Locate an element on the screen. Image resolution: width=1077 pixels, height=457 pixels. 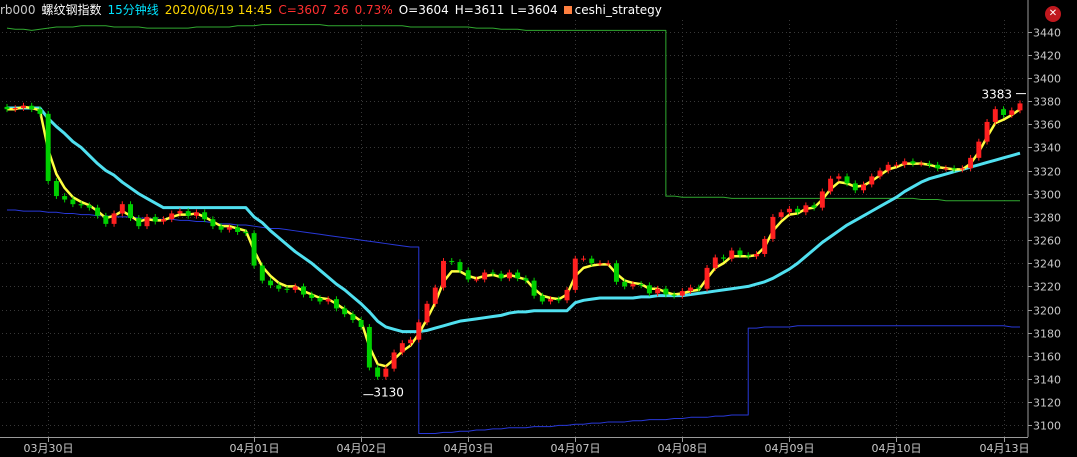
price-change: 26 is located at coordinates (341, 10).